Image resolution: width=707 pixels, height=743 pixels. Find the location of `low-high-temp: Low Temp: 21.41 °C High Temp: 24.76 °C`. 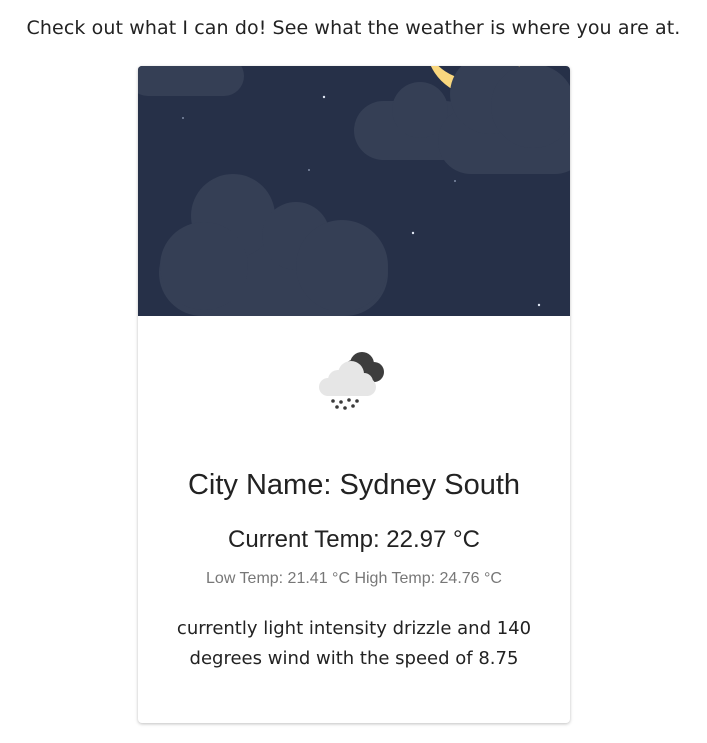

low-high-temp: Low Temp: 21.41 °C High Temp: 24.76 °C is located at coordinates (354, 578).